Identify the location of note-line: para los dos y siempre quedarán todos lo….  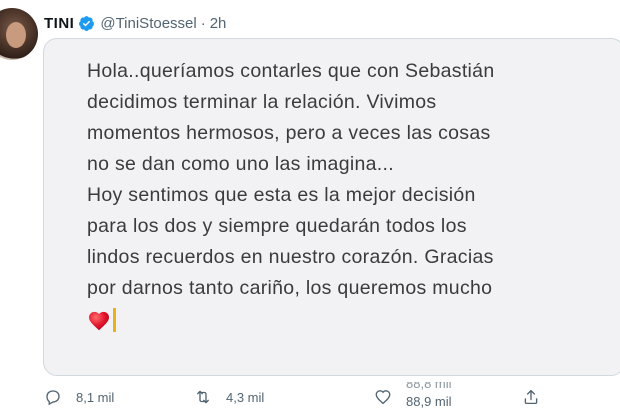
(277, 226).